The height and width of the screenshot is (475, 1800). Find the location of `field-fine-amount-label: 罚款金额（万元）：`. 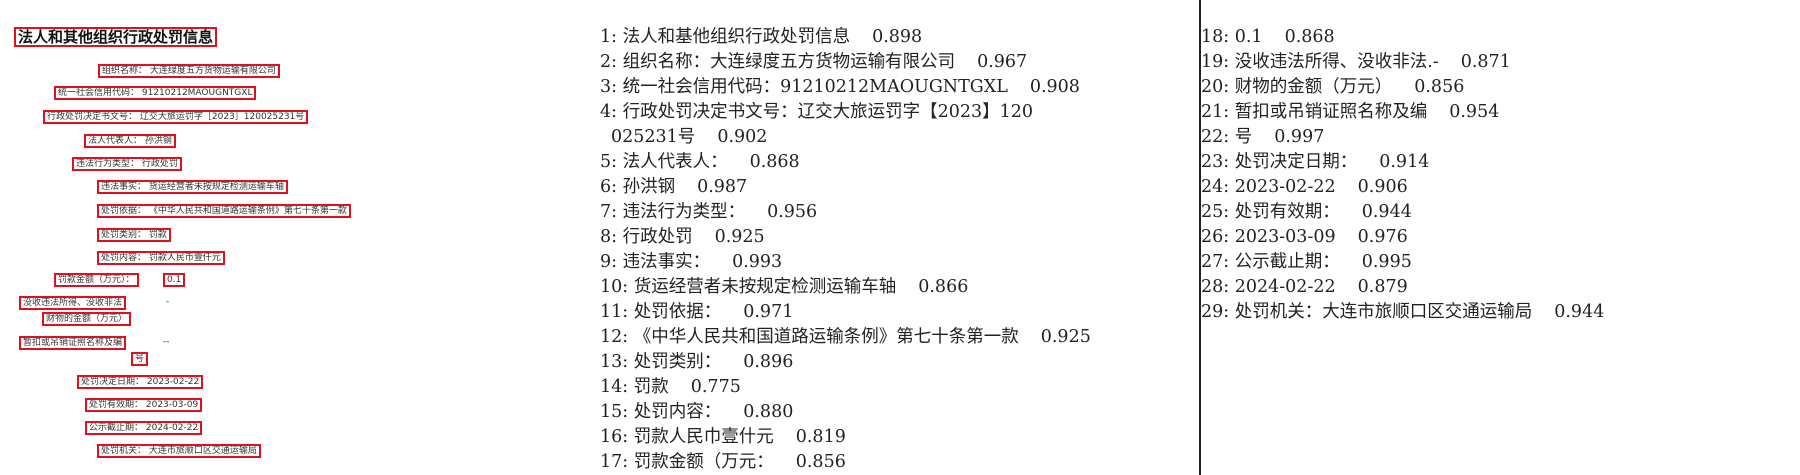

field-fine-amount-label: 罚款金额（万元）： is located at coordinates (96, 280).